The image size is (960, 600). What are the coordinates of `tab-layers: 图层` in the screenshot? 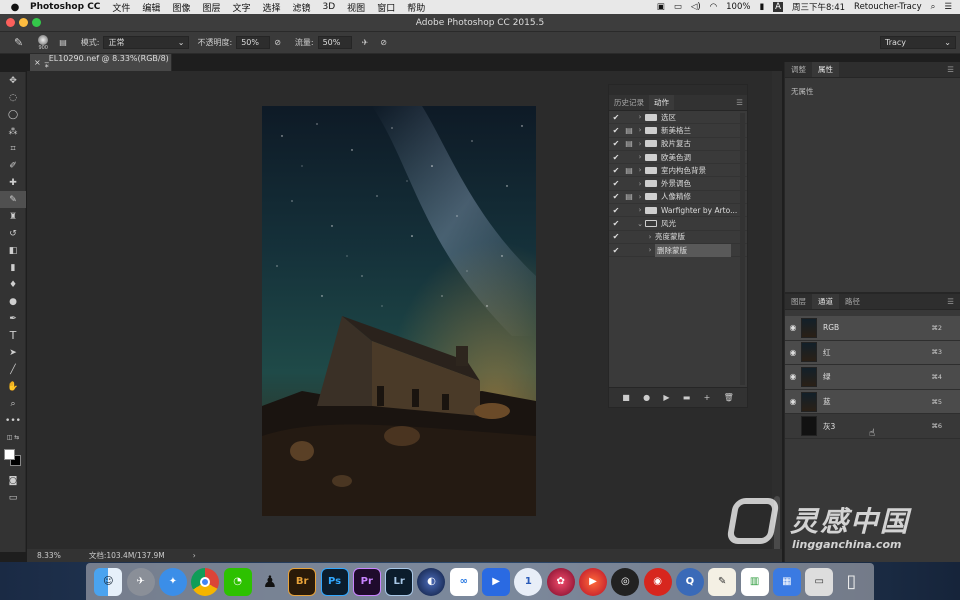 It's located at (798, 301).